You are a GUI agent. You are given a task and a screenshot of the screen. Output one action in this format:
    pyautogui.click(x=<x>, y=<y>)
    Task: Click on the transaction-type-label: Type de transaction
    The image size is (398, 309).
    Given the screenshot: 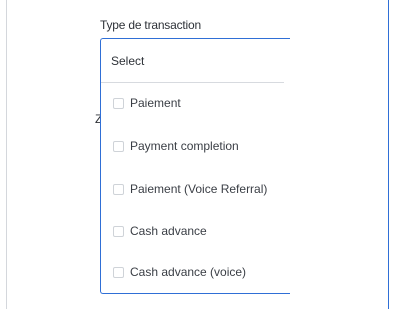 What is the action you would take?
    pyautogui.click(x=150, y=25)
    